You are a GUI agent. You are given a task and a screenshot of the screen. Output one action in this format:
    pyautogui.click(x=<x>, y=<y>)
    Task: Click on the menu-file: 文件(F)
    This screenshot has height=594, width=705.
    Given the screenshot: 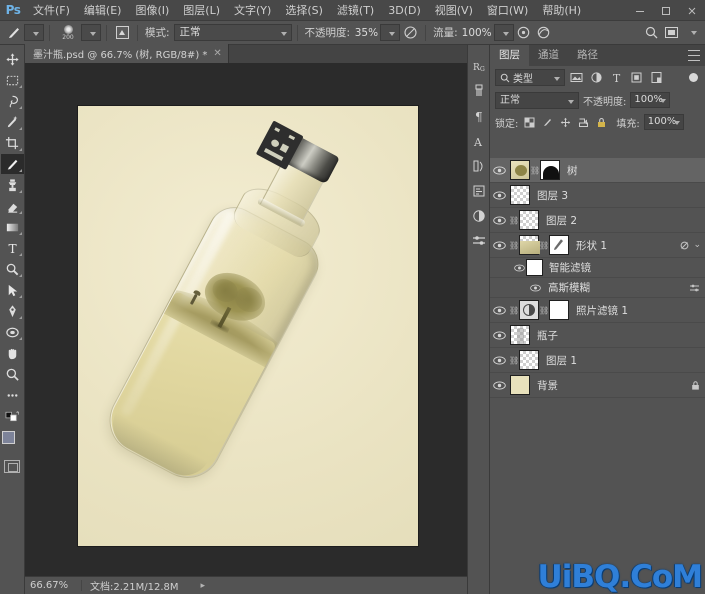 What is the action you would take?
    pyautogui.click(x=51, y=10)
    